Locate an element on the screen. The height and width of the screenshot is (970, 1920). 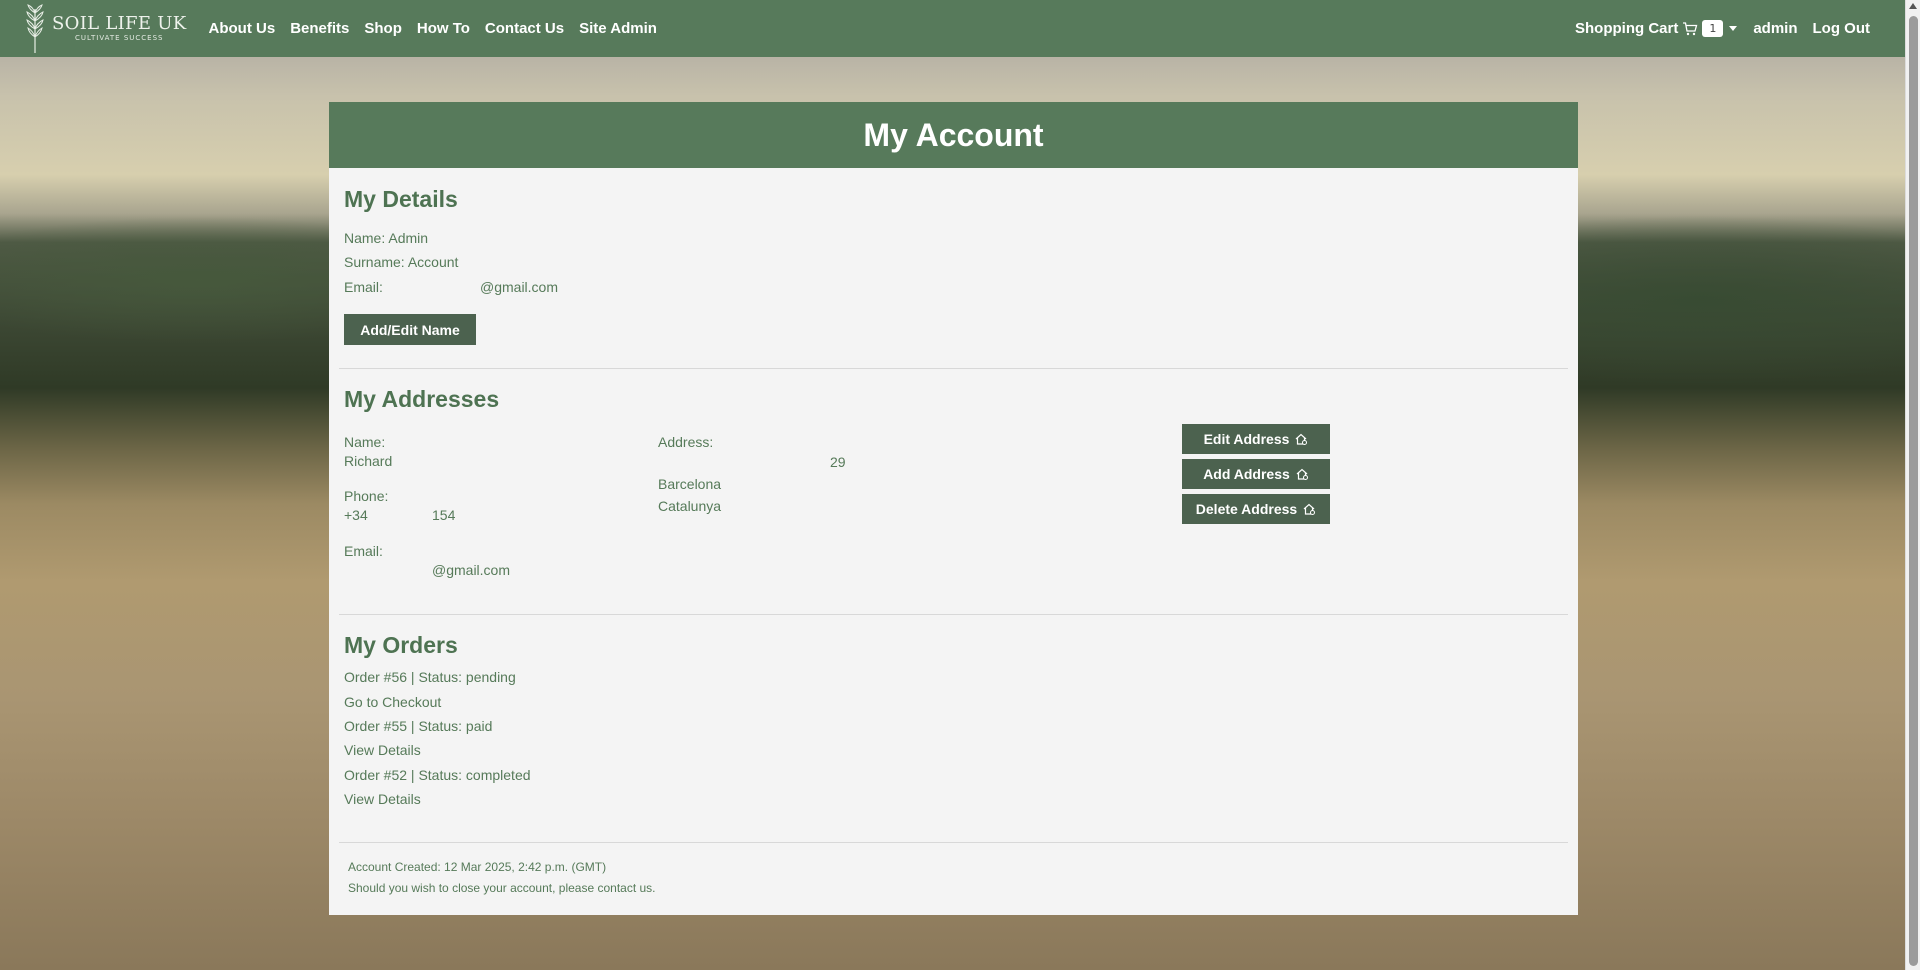
brand-logo: SOIL LIFE UK CULTIVATE SUCCESS is located at coordinates (104, 29).